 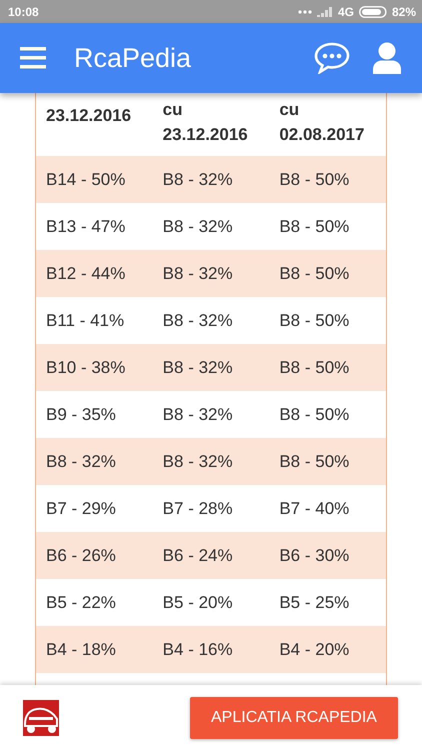 What do you see at coordinates (314, 650) in the screenshot?
I see `table-cell-text: B4 - 20%` at bounding box center [314, 650].